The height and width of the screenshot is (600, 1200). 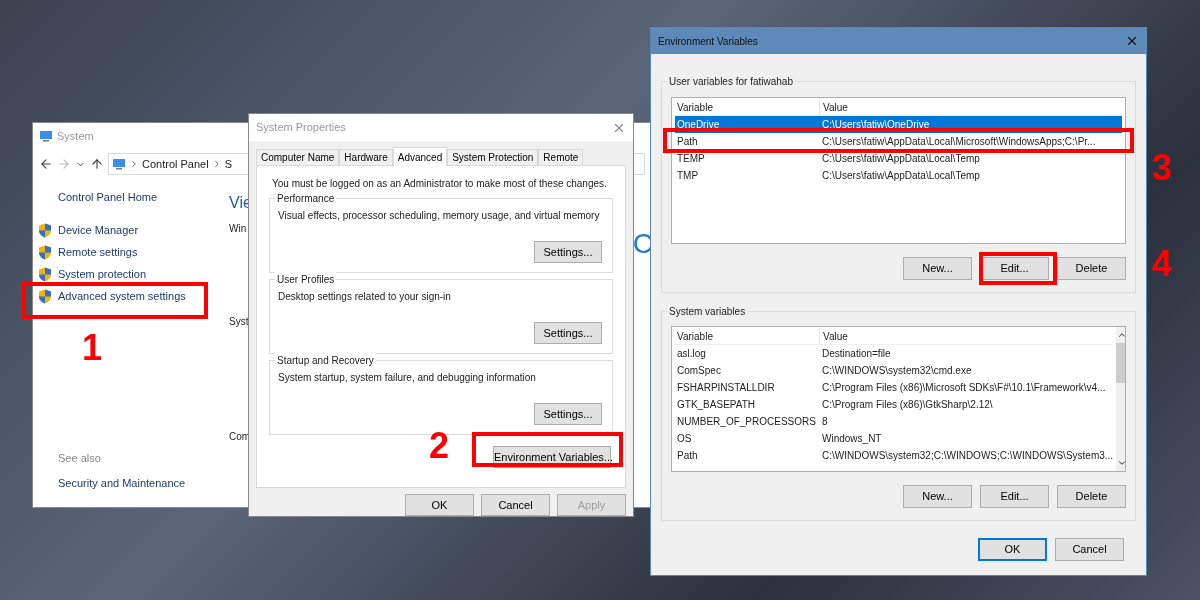 What do you see at coordinates (98, 252) in the screenshot?
I see `sidebar-link: Remote settings` at bounding box center [98, 252].